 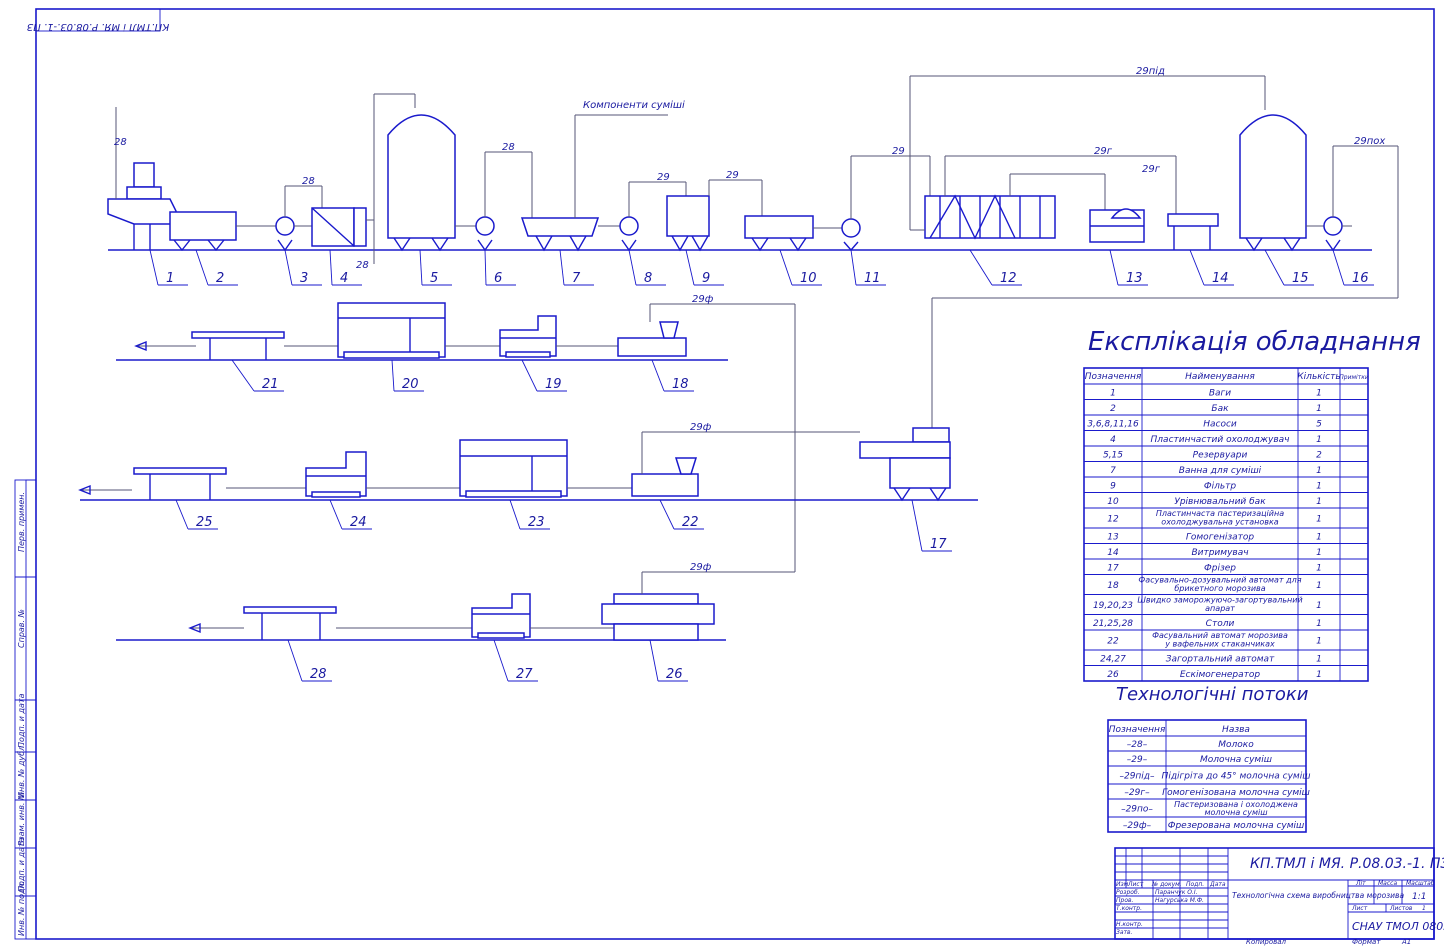 What do you see at coordinates (732, 175) in the screenshot?
I see `flow-label-29-filter: 29` at bounding box center [732, 175].